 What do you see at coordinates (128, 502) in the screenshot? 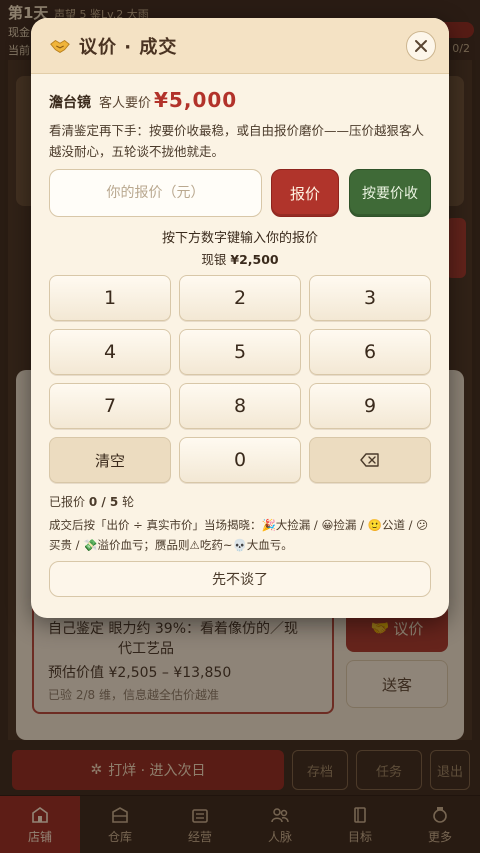
I see `rounds-unit: 轮` at bounding box center [128, 502].